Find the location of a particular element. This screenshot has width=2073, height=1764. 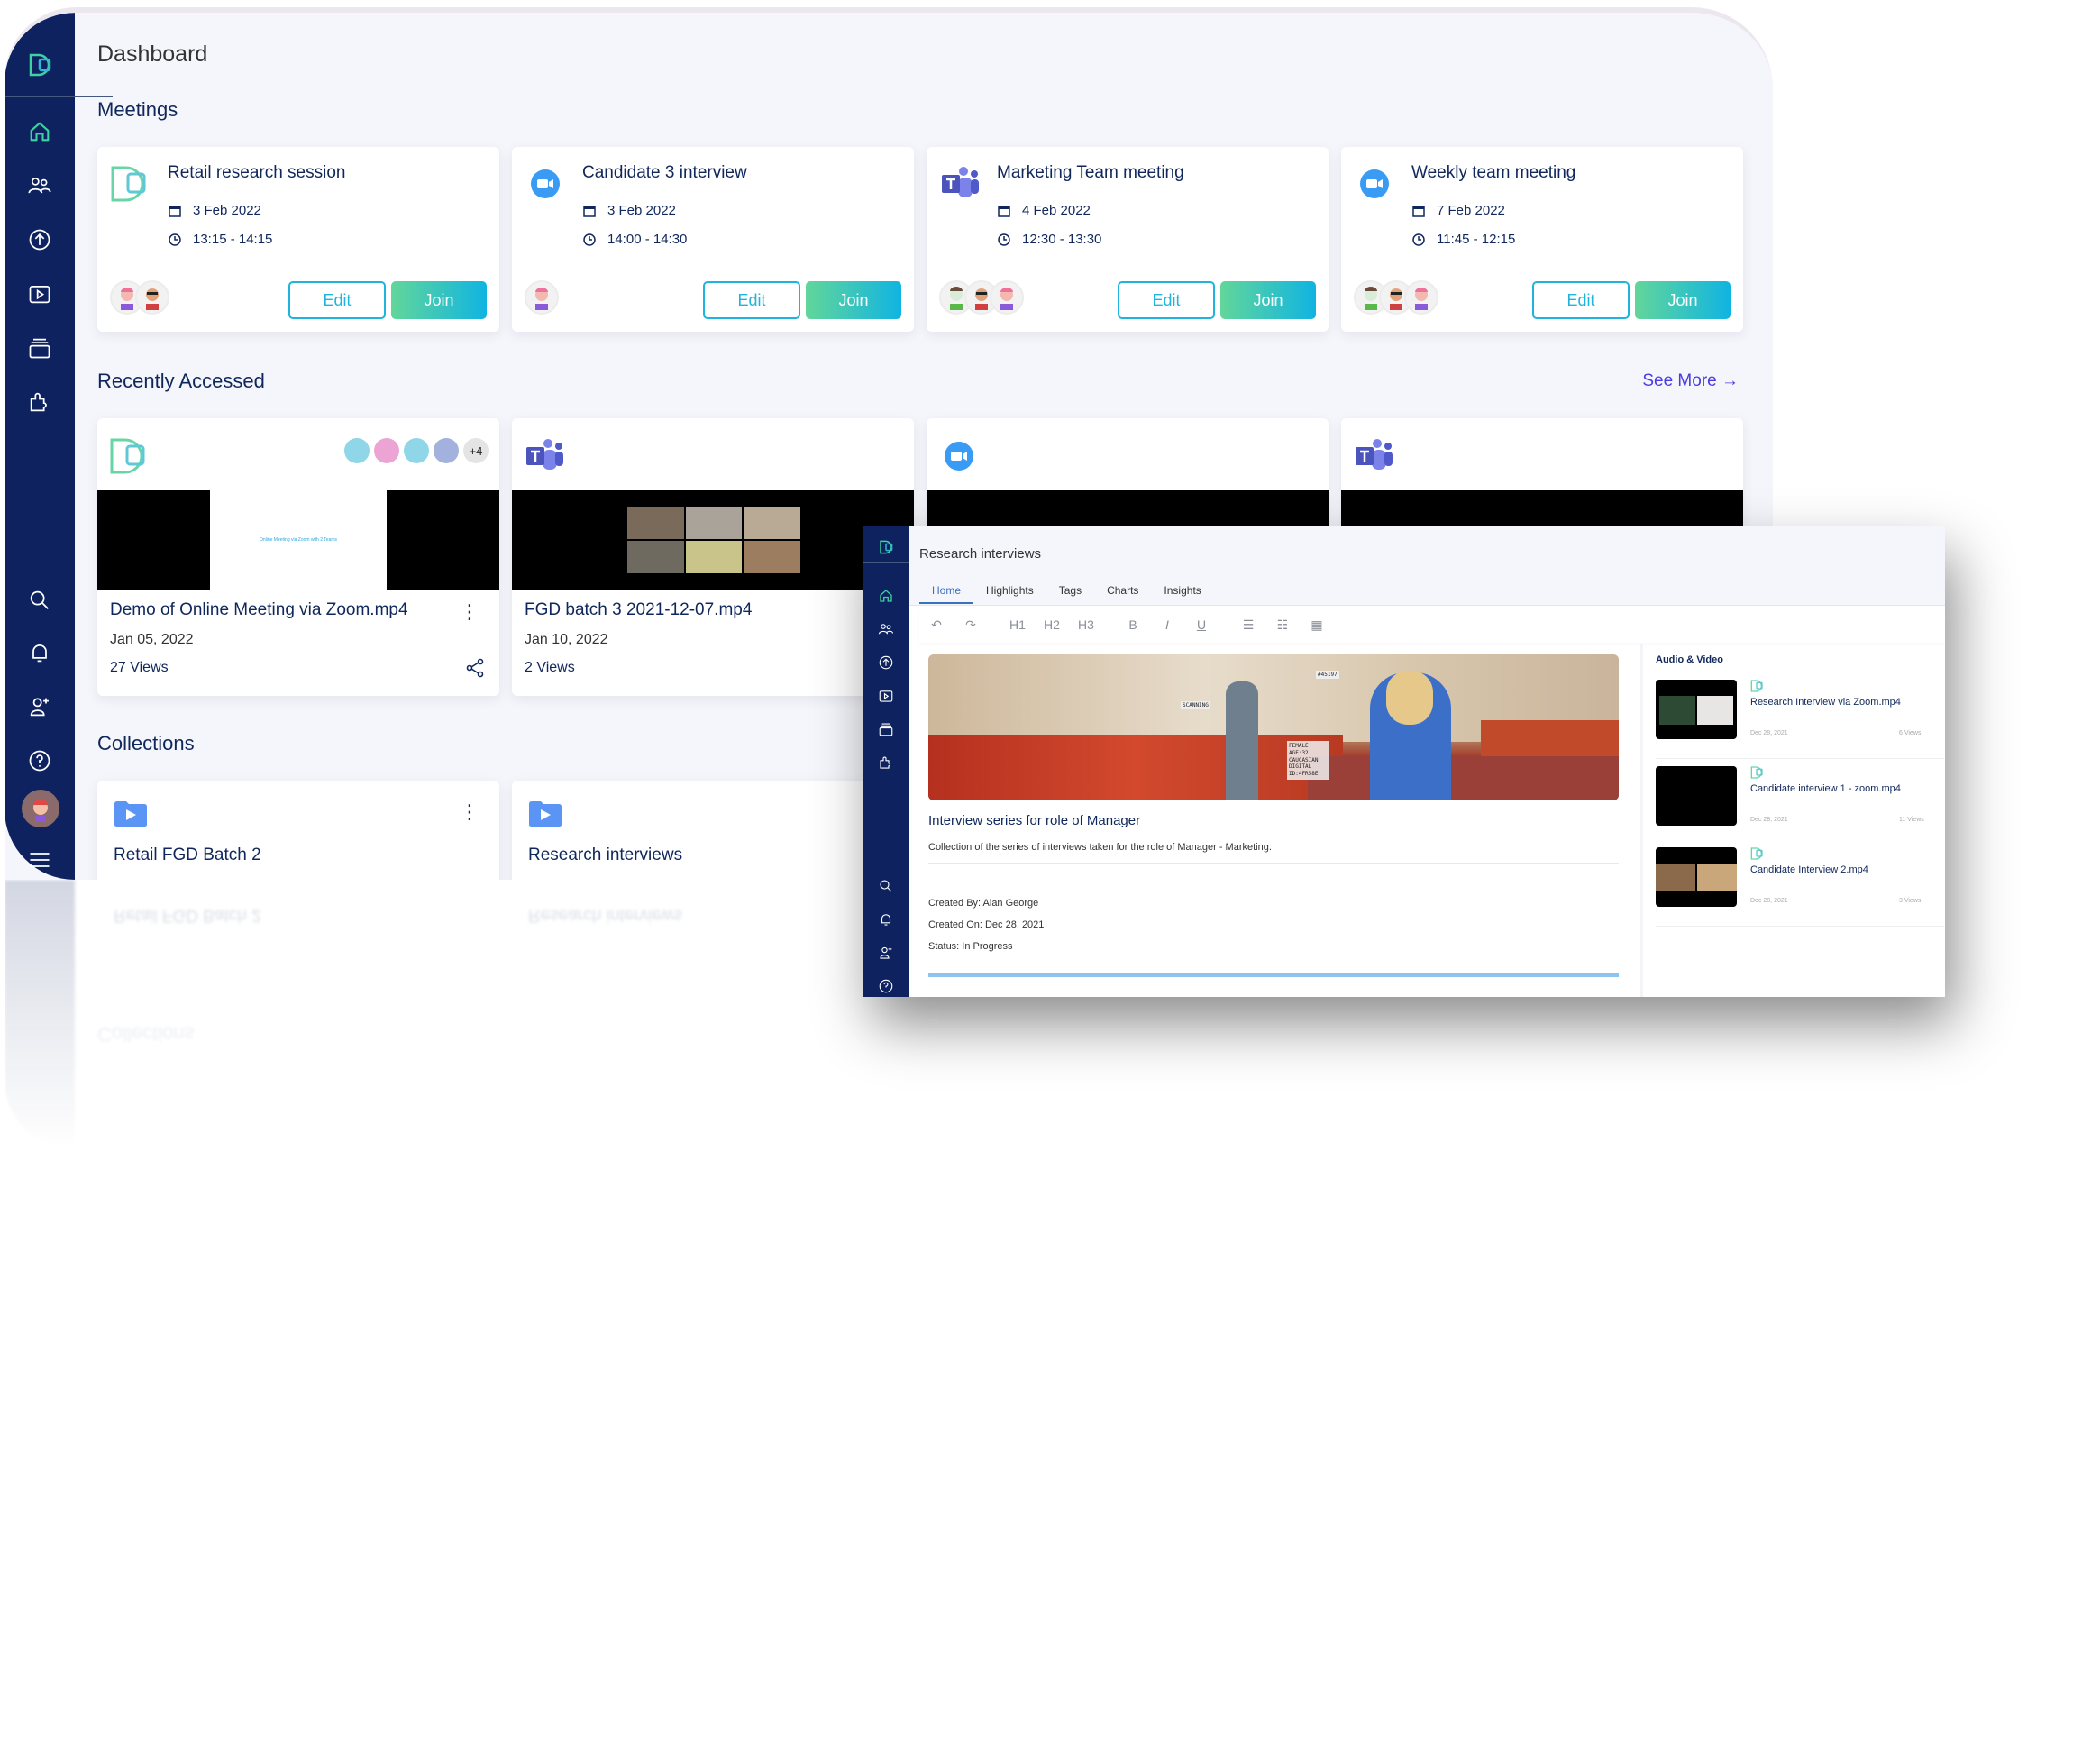

meeting-date: 3 Feb 2022 is located at coordinates (629, 210).